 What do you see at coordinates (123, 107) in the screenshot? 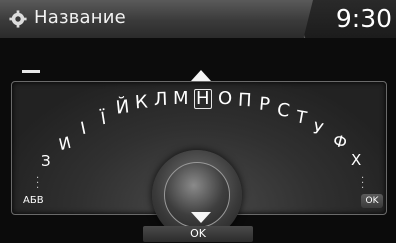
I see `letter-key: Й` at bounding box center [123, 107].